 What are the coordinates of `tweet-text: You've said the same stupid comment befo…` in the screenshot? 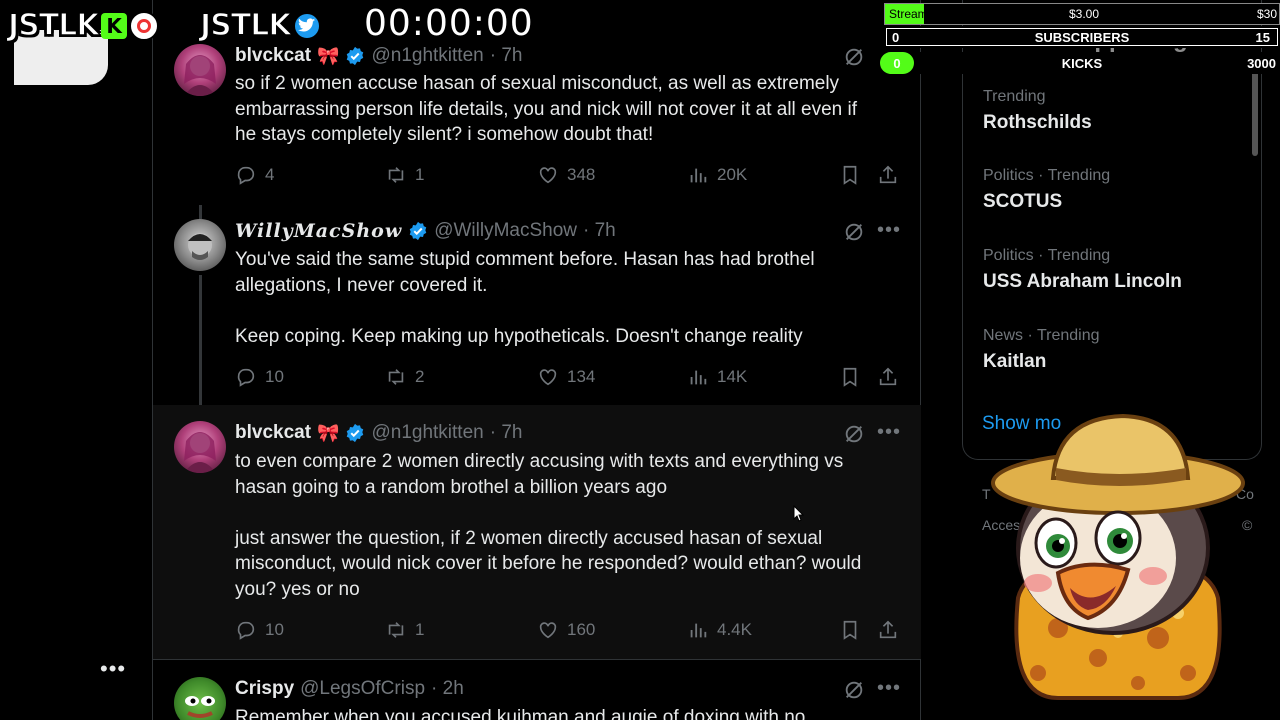 It's located at (525, 298).